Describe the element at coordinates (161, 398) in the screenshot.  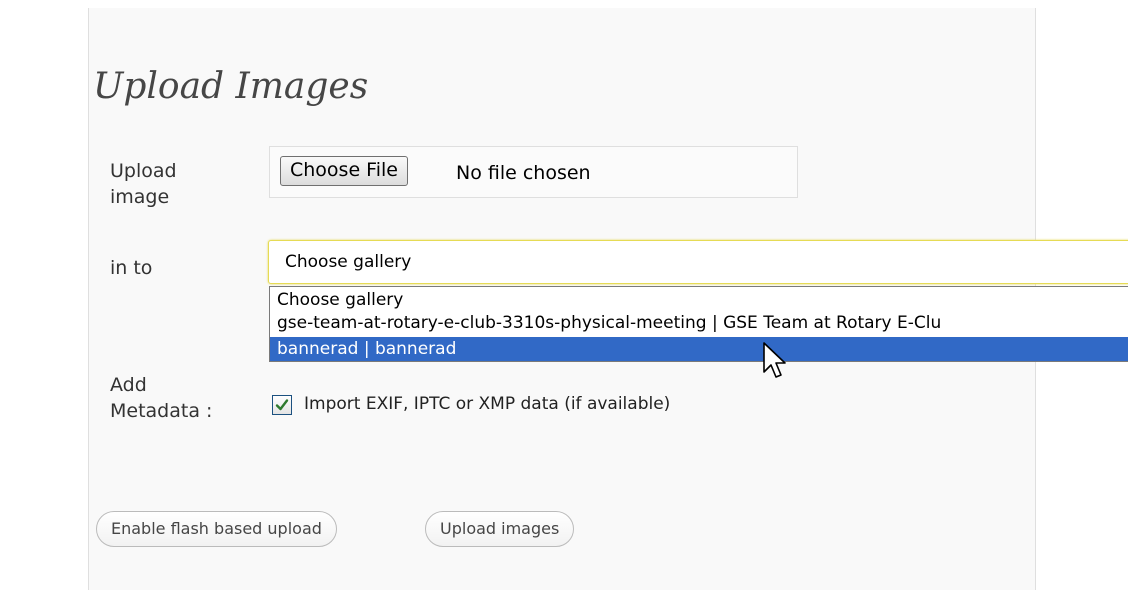
I see `metadata-label: Add Metadata :` at that location.